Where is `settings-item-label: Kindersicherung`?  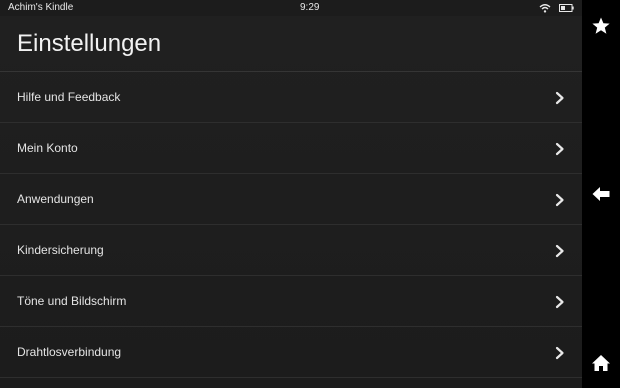
settings-item-label: Kindersicherung is located at coordinates (60, 250).